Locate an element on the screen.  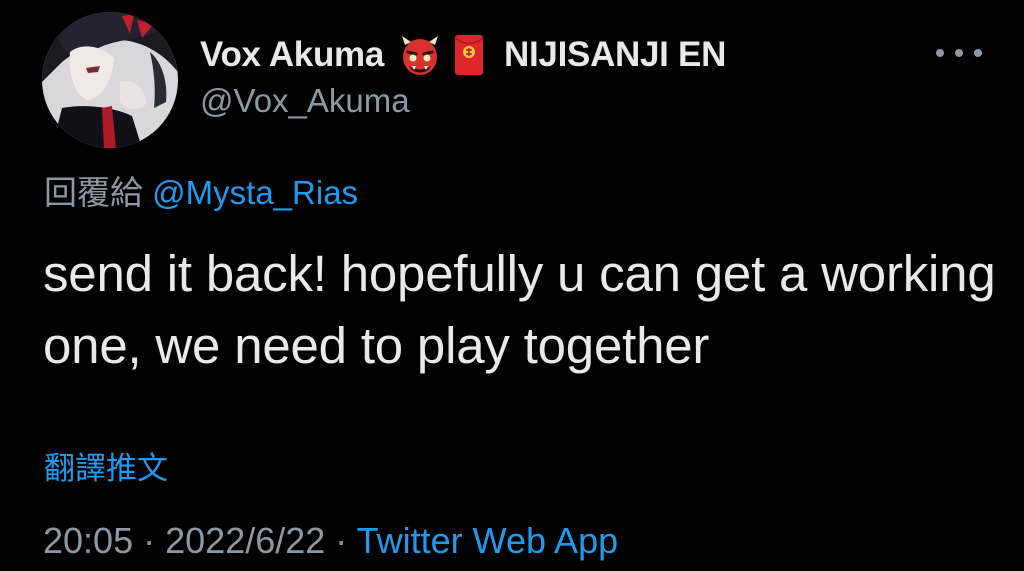
author-handle: @Vox_Akuma is located at coordinates (305, 101).